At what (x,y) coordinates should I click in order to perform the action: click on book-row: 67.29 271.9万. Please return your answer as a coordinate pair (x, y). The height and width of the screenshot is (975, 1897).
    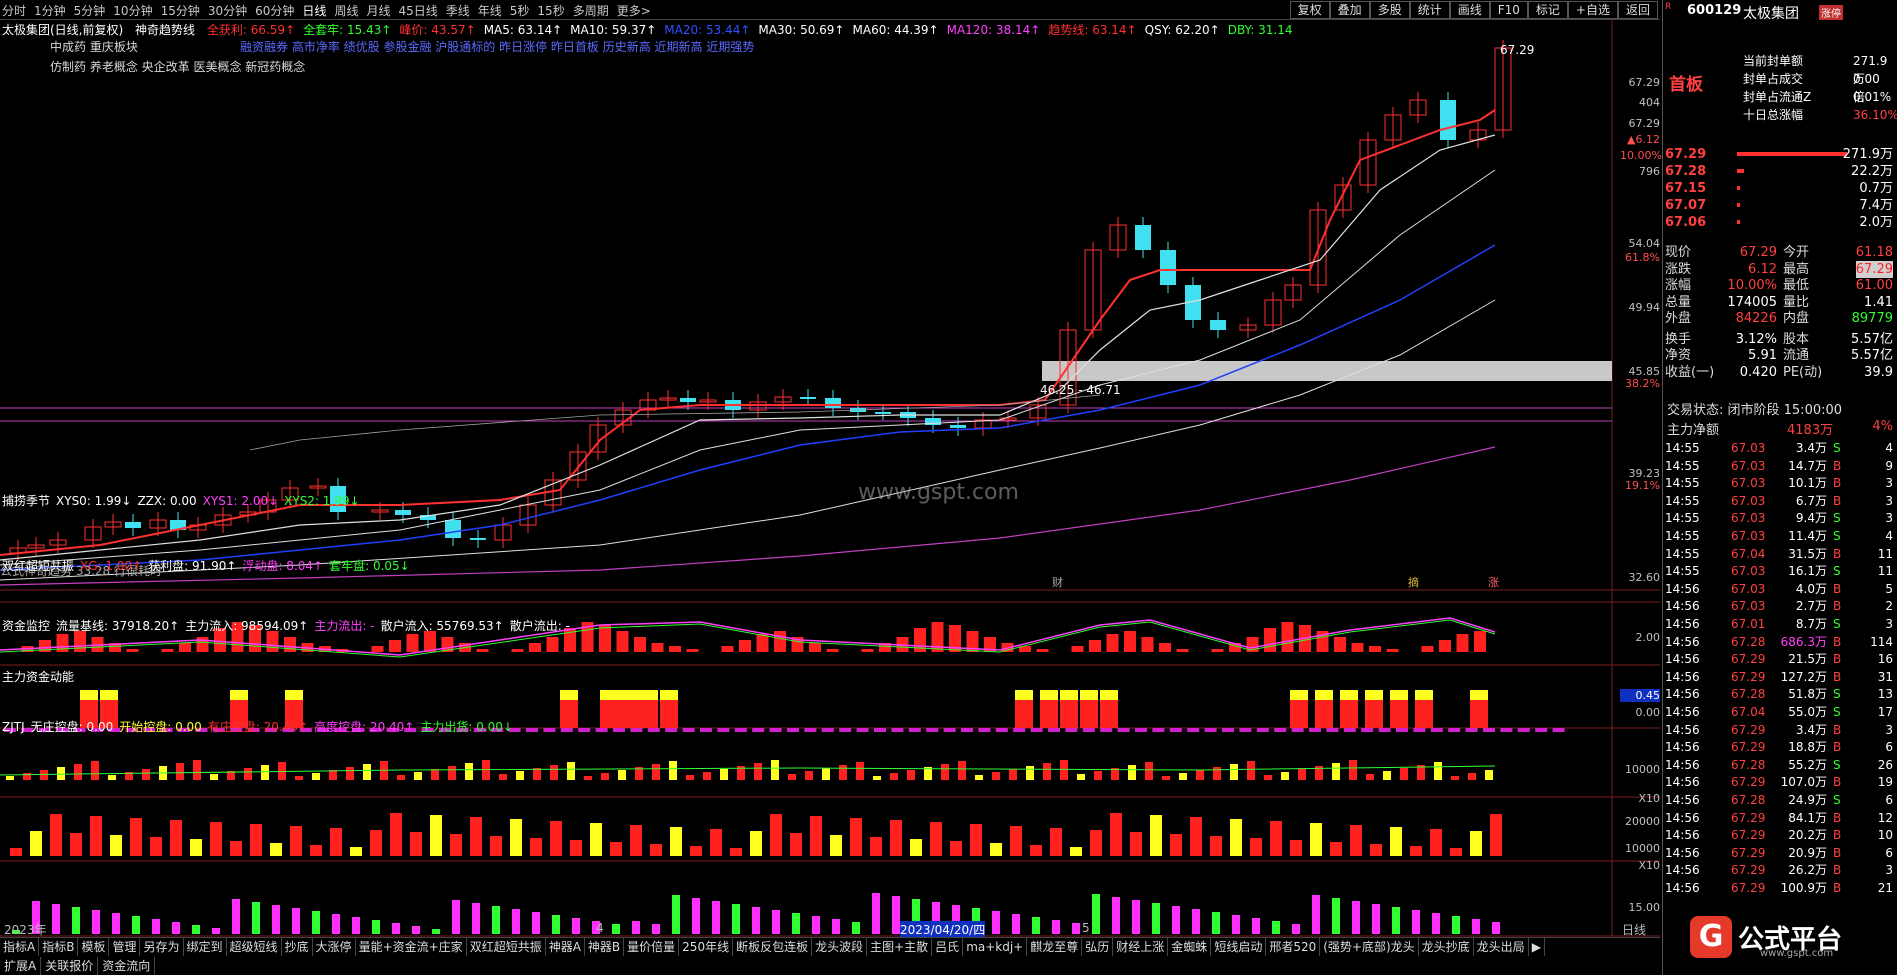
    Looking at the image, I should click on (1780, 154).